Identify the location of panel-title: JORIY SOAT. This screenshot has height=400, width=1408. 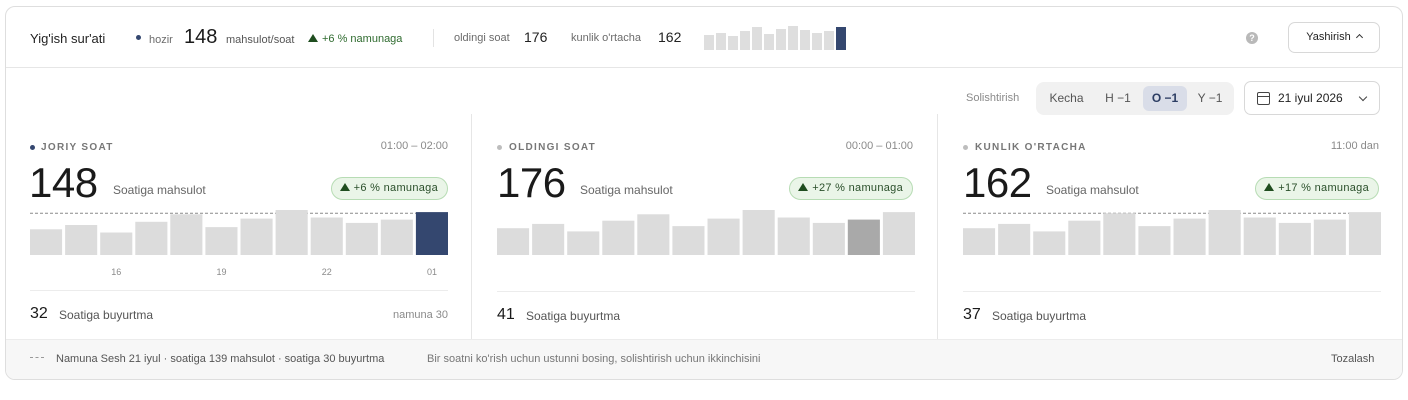
(77, 147).